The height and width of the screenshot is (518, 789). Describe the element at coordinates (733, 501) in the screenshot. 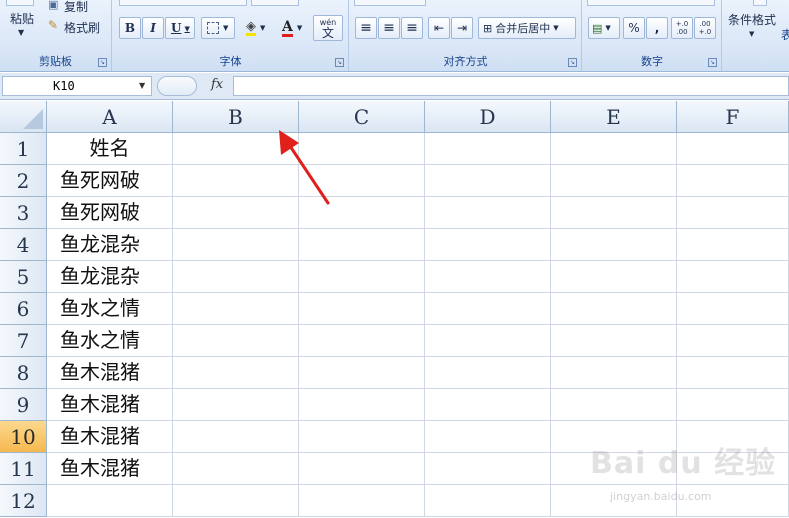

I see `cell-f12` at that location.